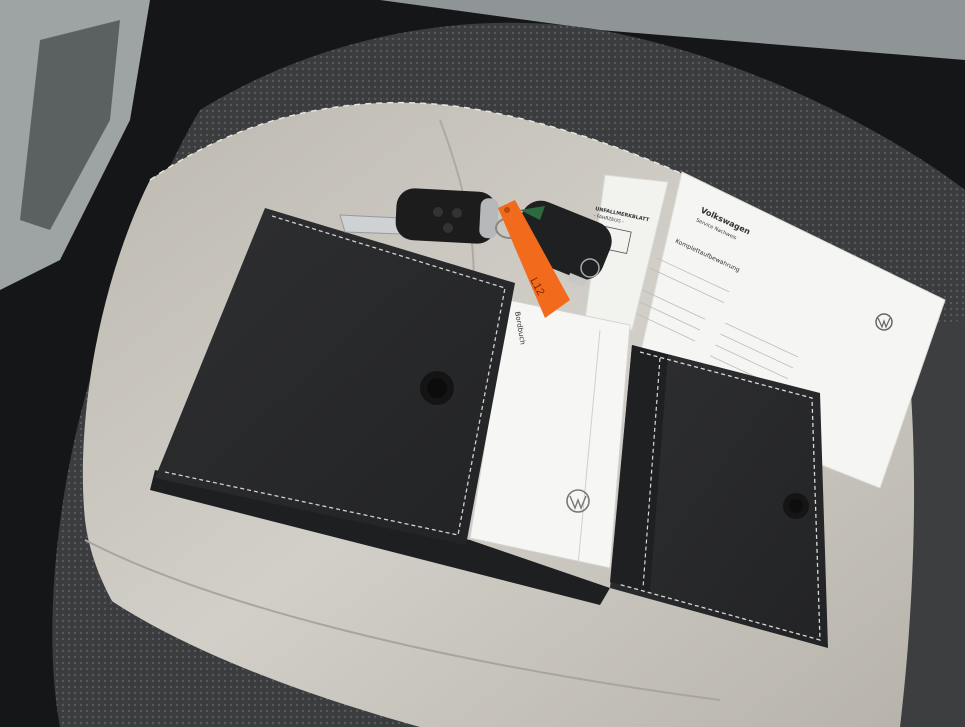  I want to click on key-button-trunk-icon, so click(448, 228).